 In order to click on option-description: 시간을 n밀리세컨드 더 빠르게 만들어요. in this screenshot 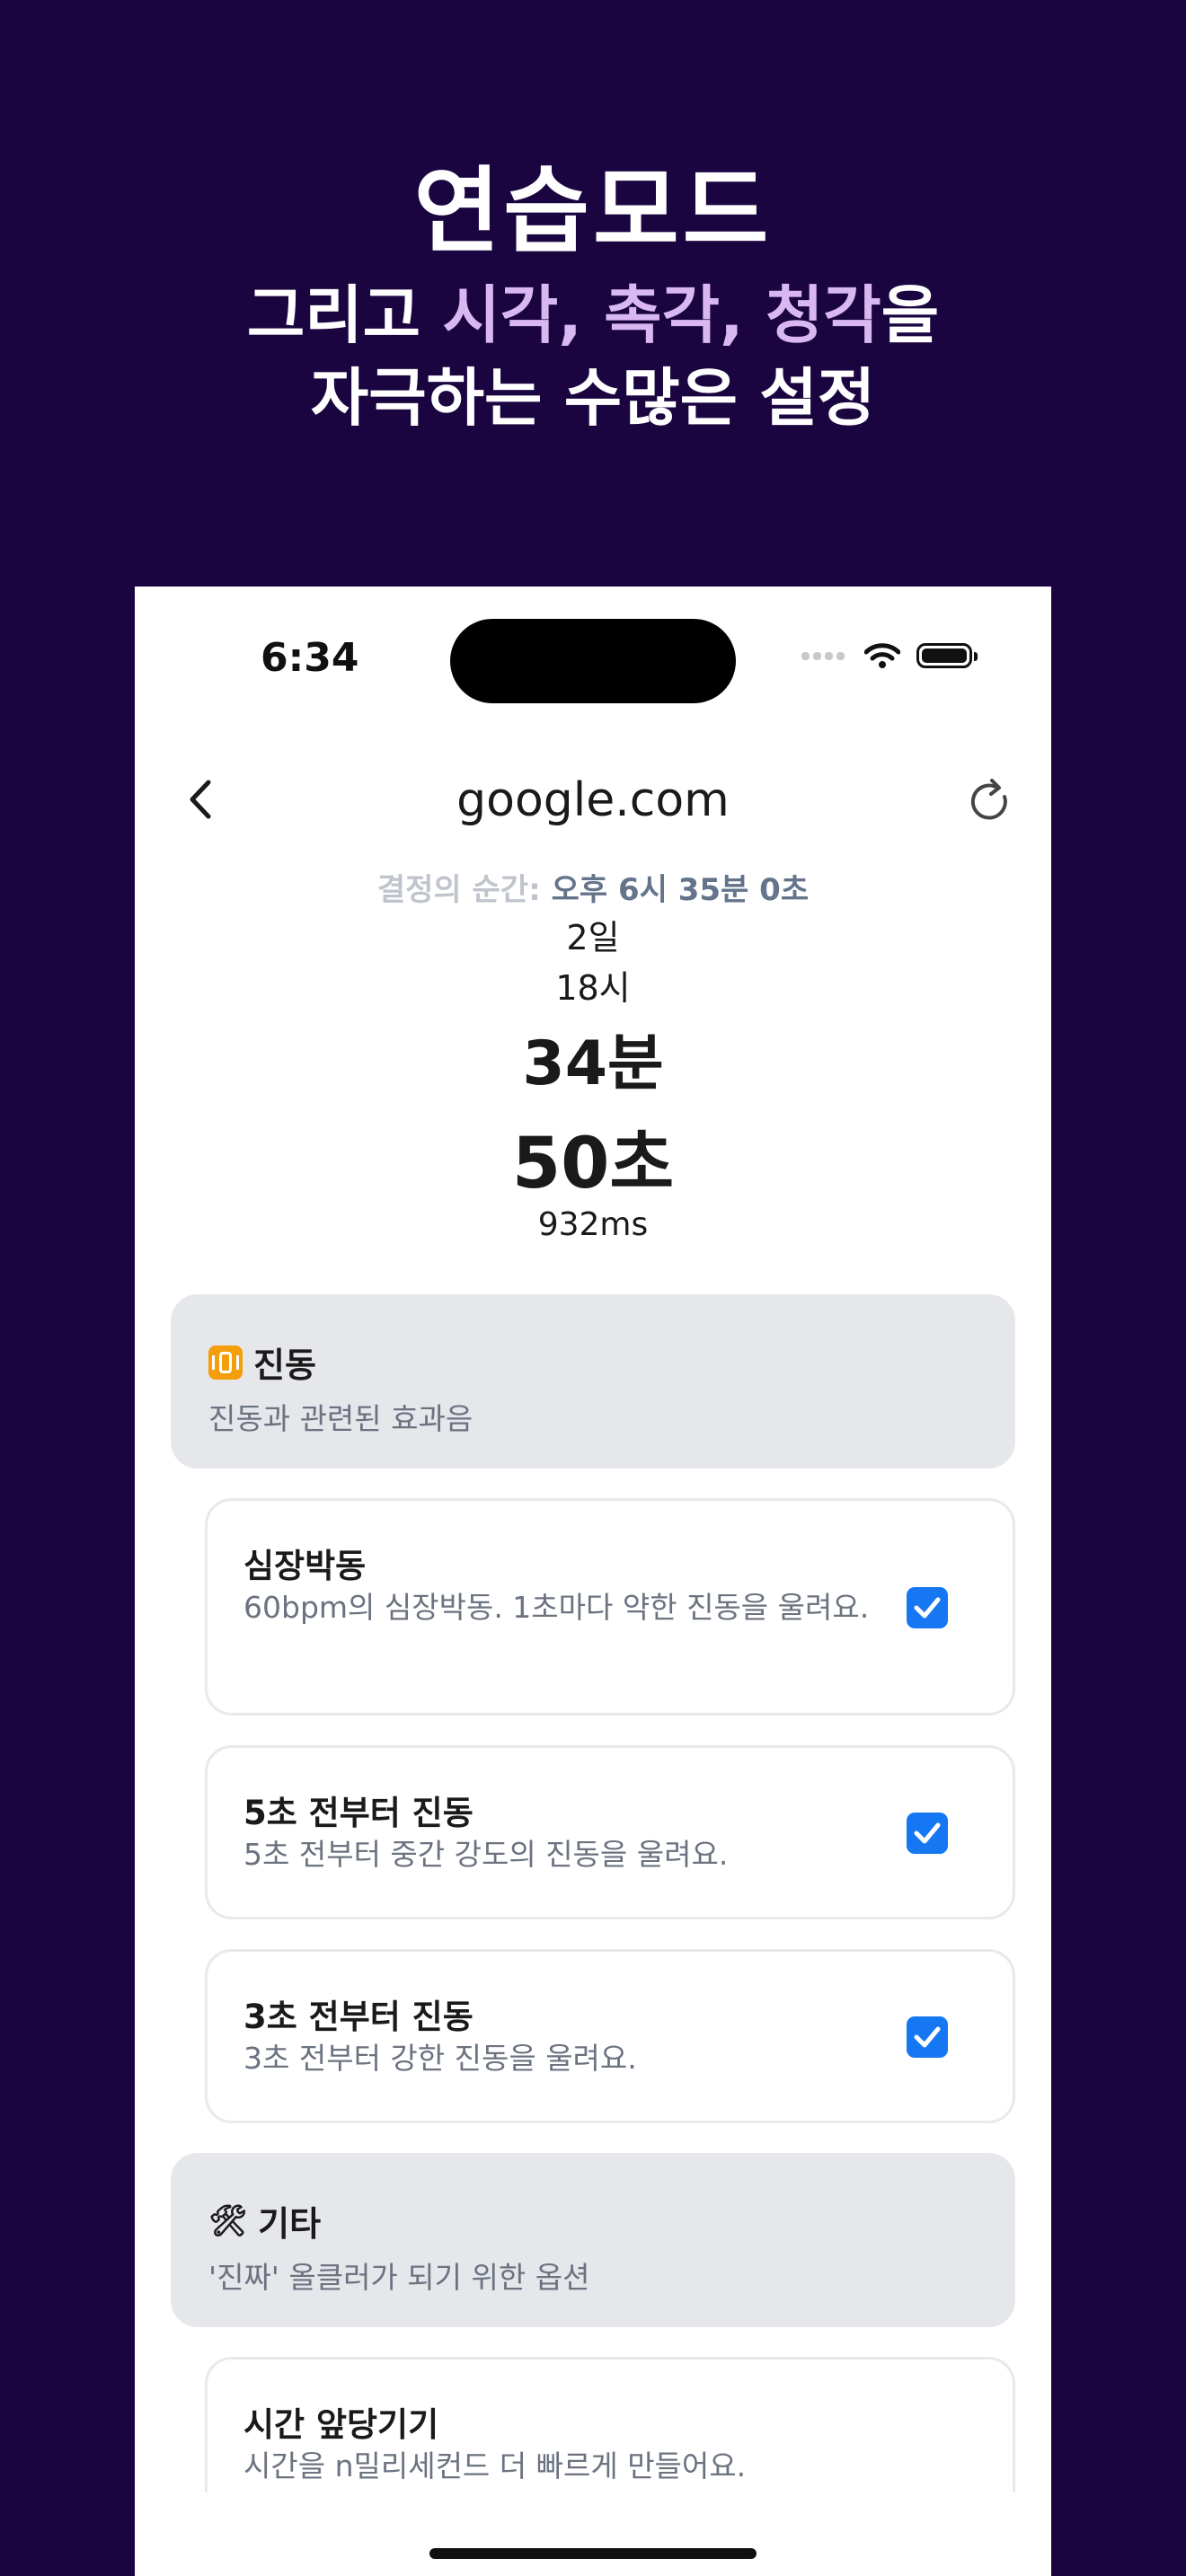, I will do `click(495, 2465)`.